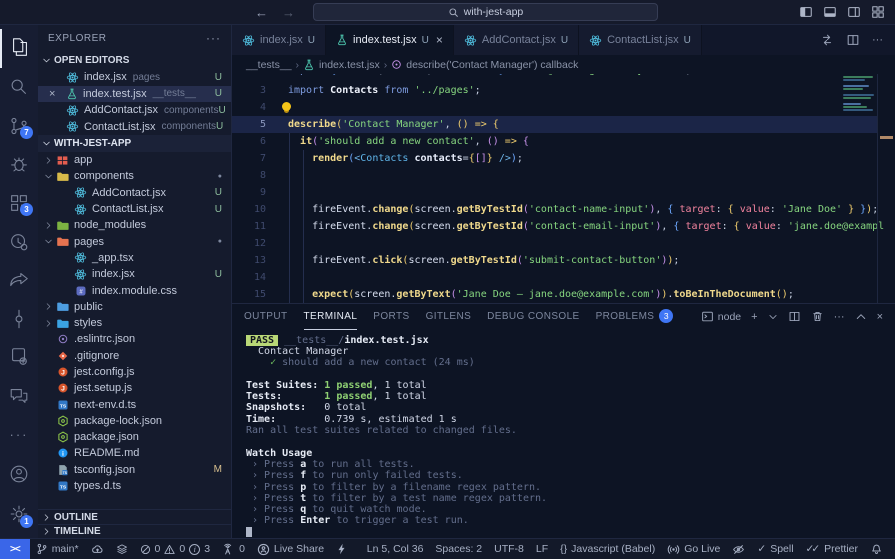 This screenshot has height=559, width=895. I want to click on minimap, so click(859, 94).